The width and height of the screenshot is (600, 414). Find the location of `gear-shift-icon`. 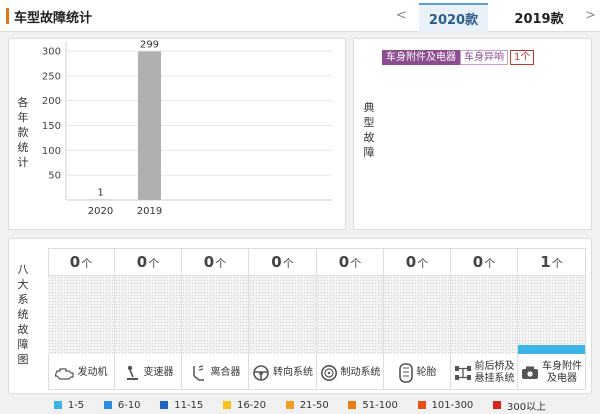

gear-shift-icon is located at coordinates (132, 372).